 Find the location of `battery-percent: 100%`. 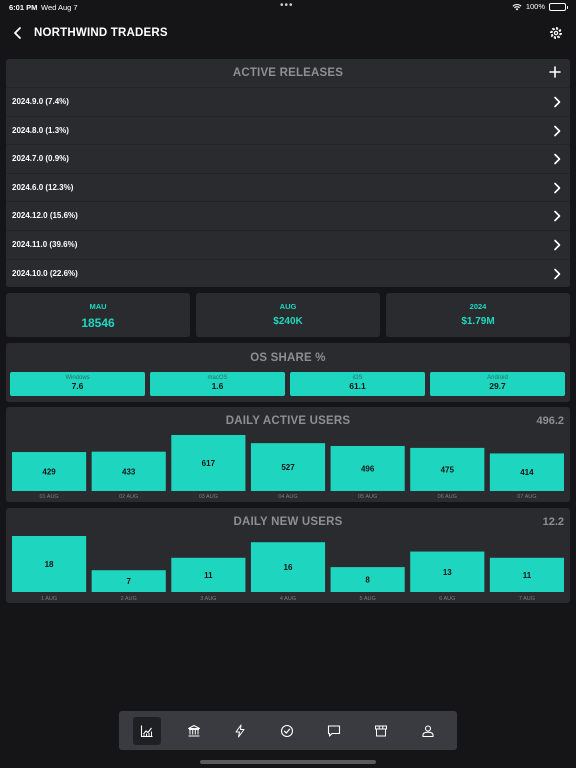

battery-percent: 100% is located at coordinates (535, 6).